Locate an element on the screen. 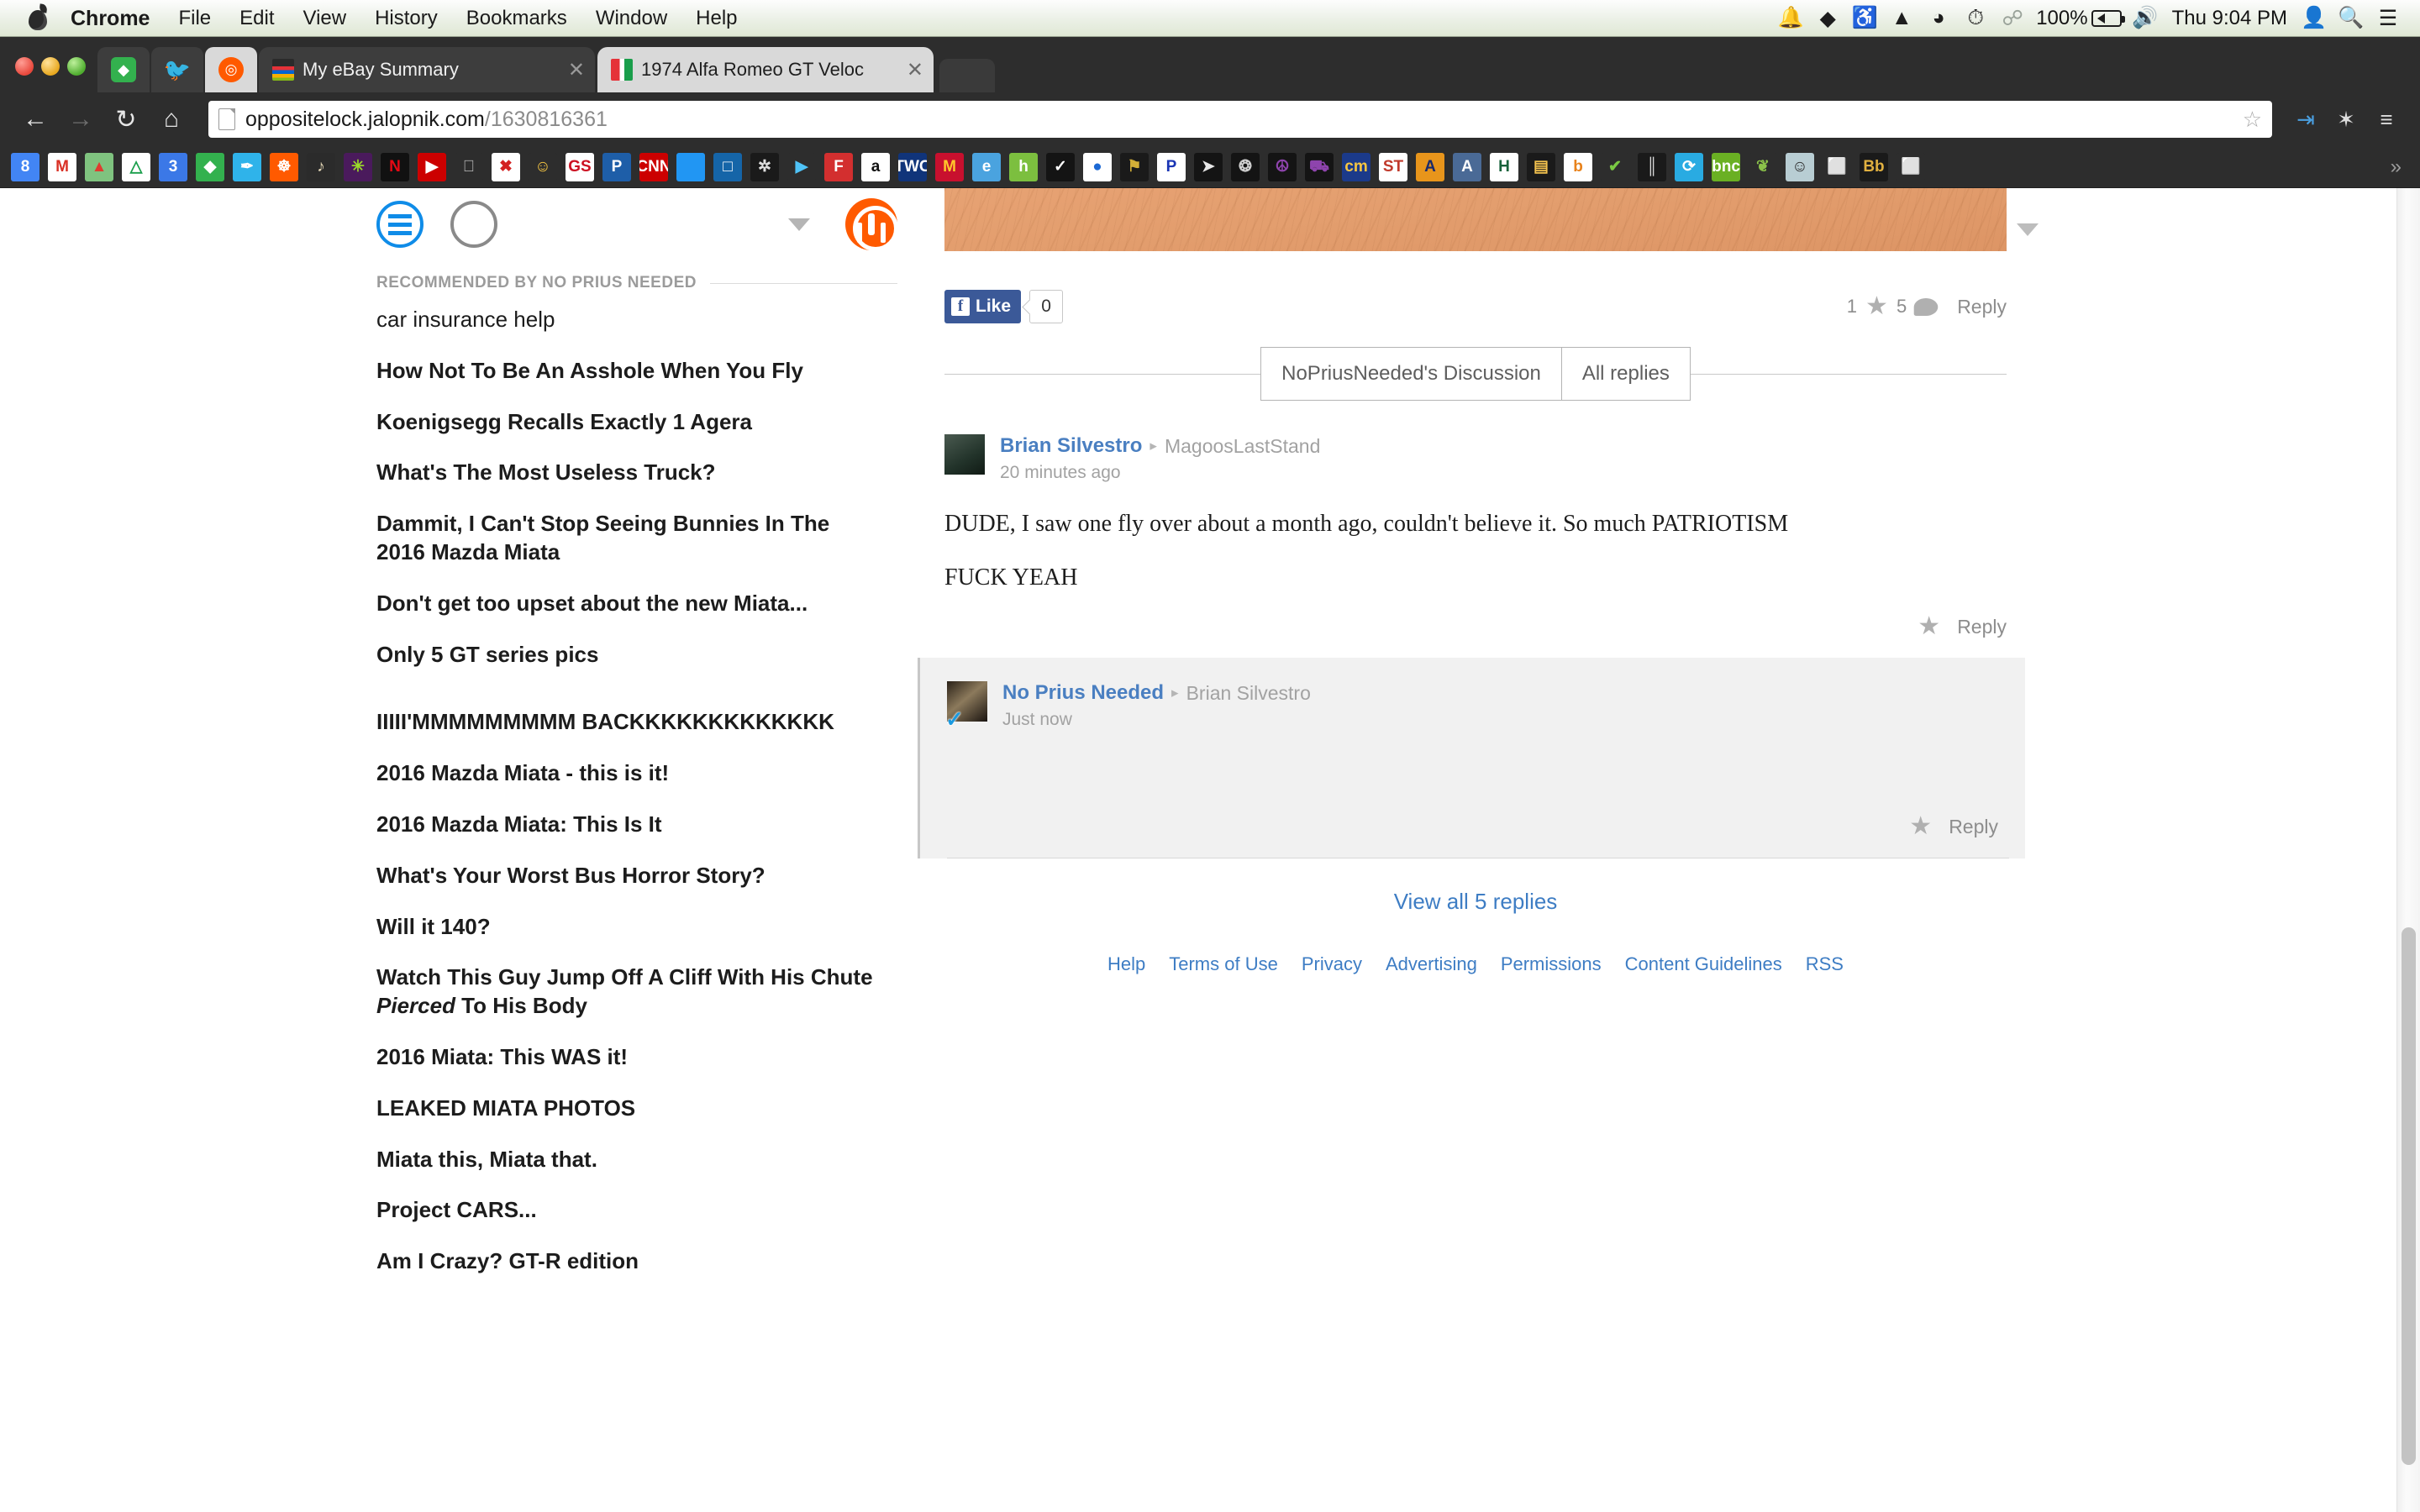  brian-silvestro-avatar is located at coordinates (964, 454).